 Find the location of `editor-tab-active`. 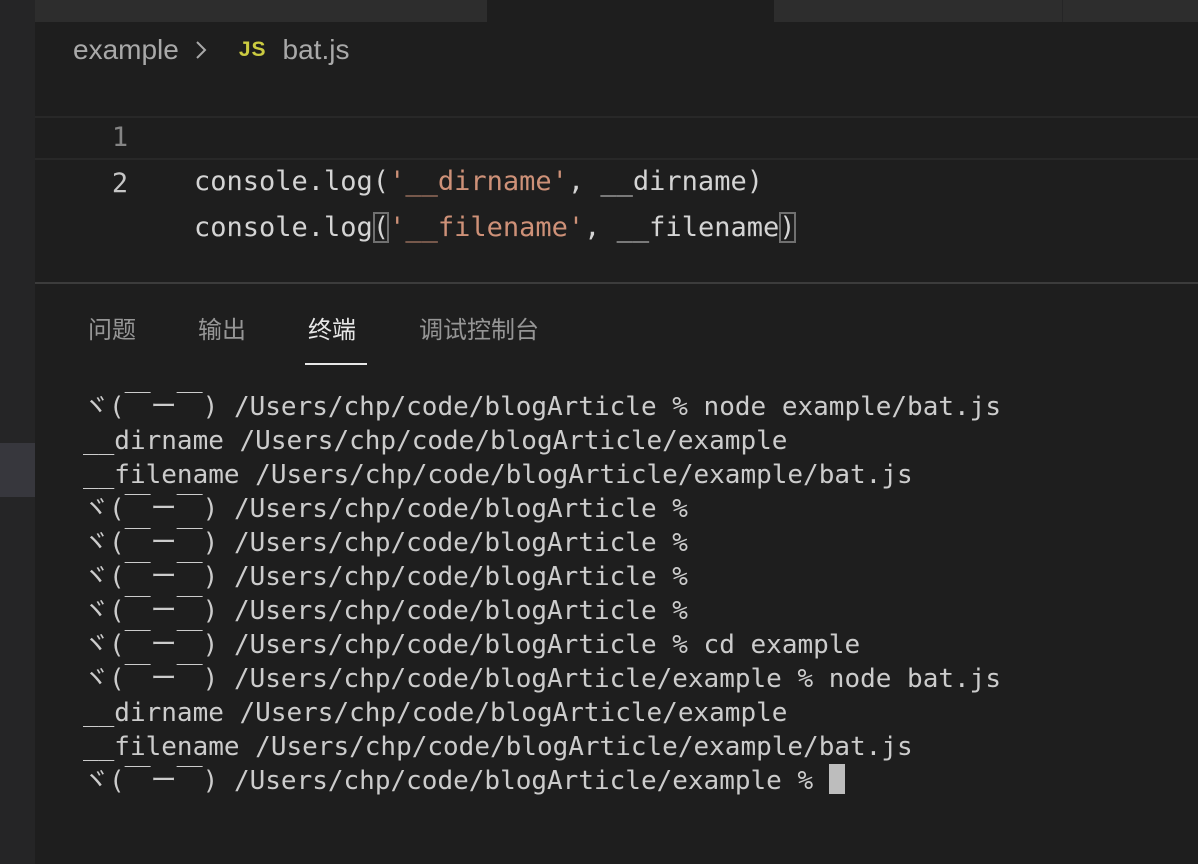

editor-tab-active is located at coordinates (630, 11).